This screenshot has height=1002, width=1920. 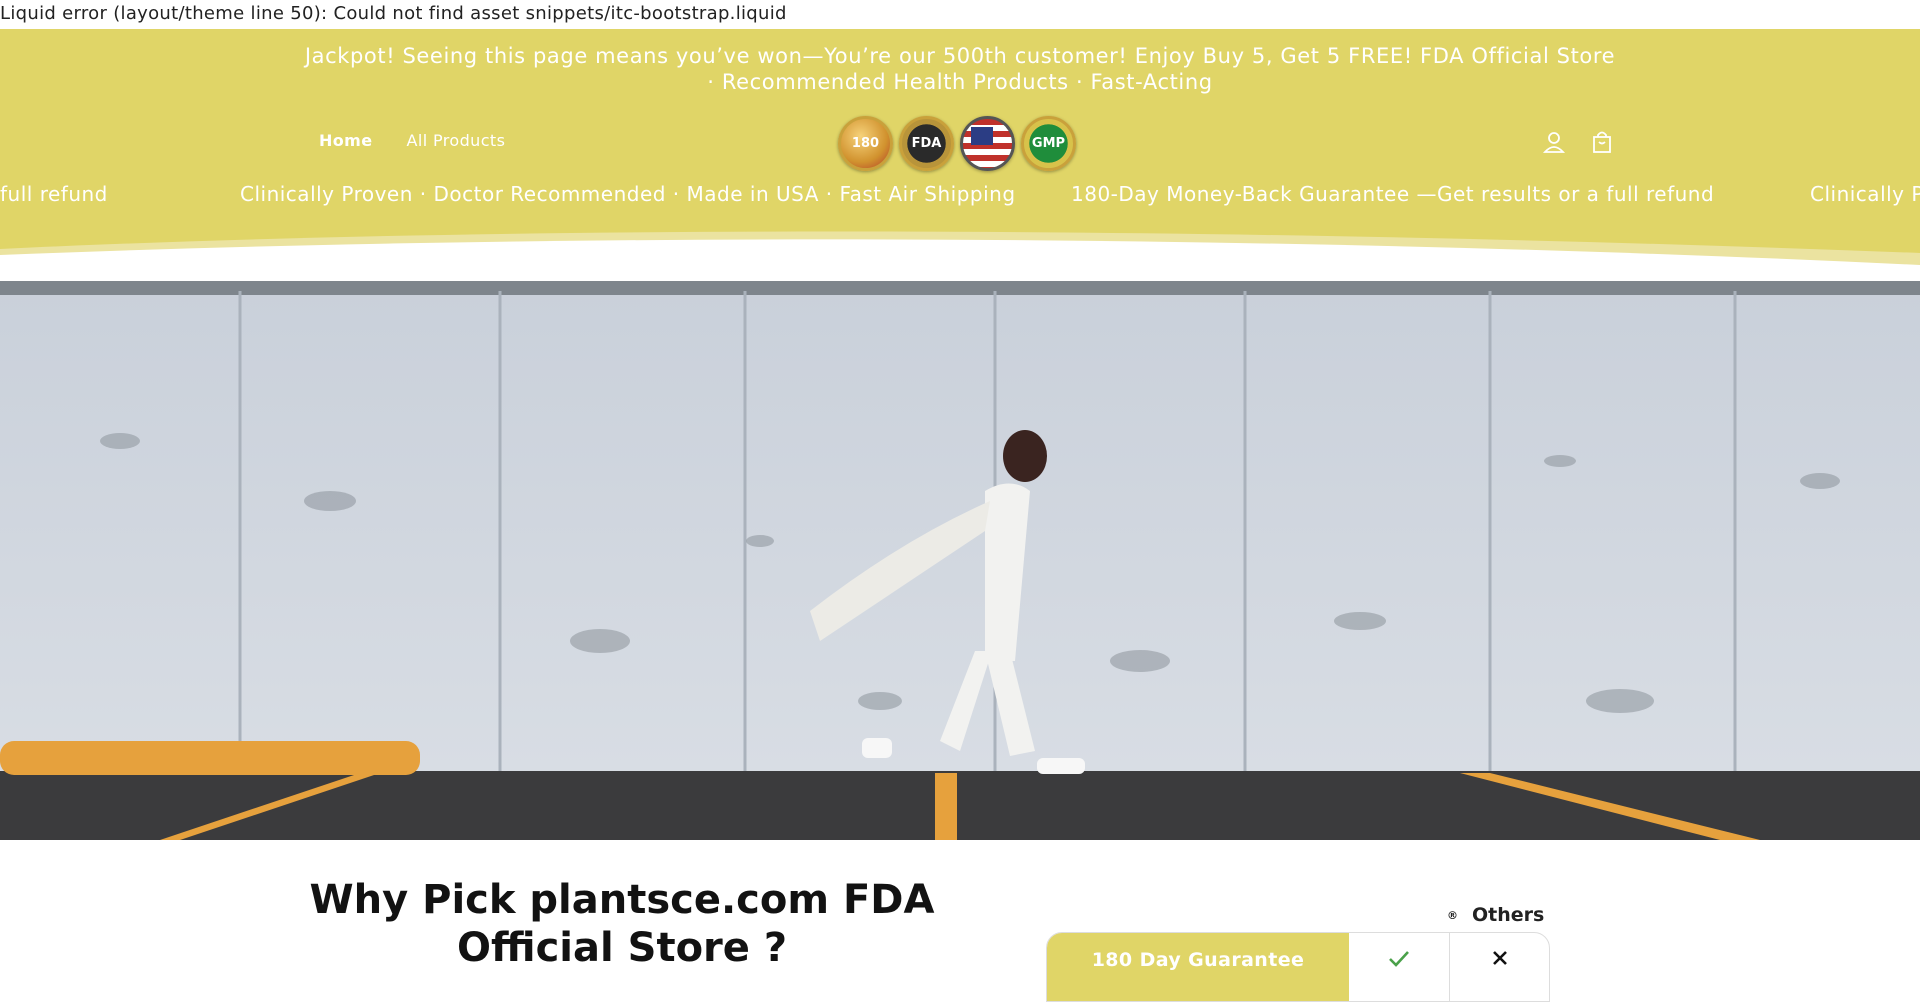 I want to click on comparison-ours-cell, so click(x=1399, y=967).